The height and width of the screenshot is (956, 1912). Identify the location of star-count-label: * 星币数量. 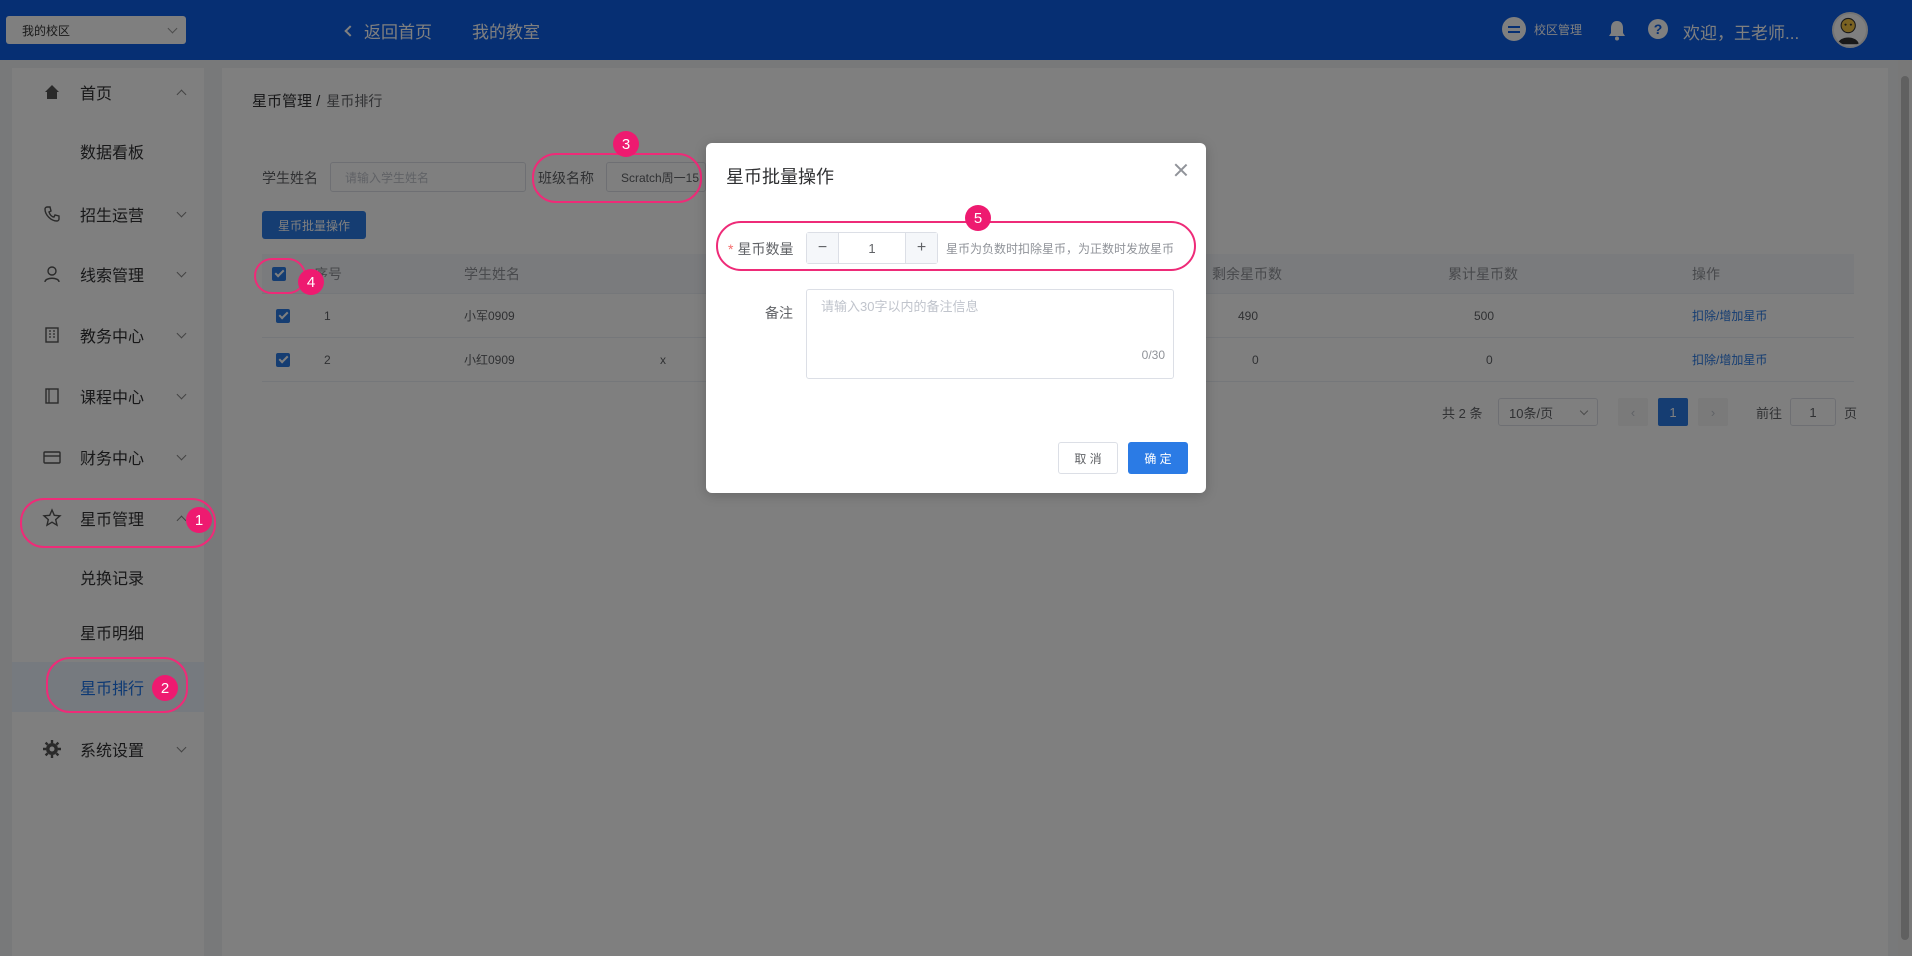
(760, 249).